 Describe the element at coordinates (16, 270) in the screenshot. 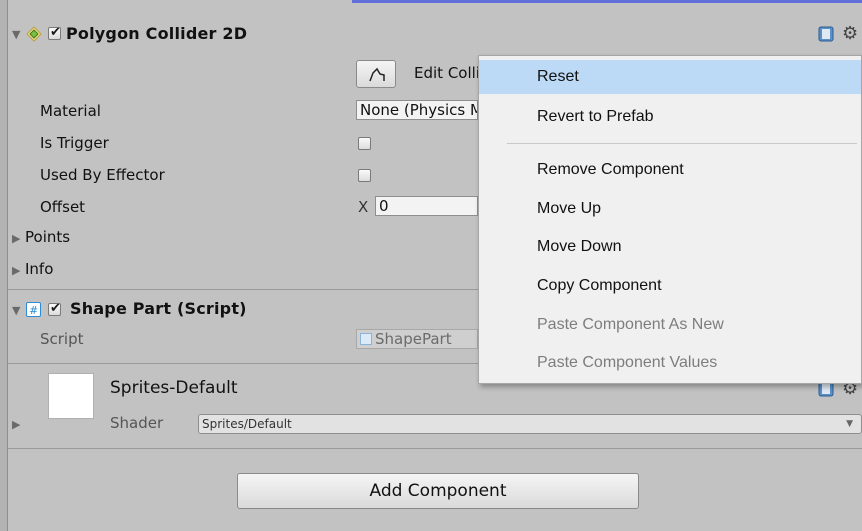

I see `info-foldout-arrow-icon: ▶` at that location.